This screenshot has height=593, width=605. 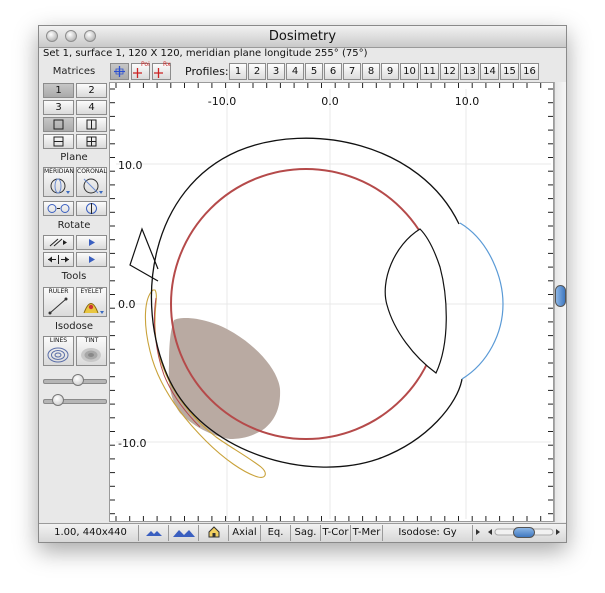 What do you see at coordinates (333, 71) in the screenshot?
I see `profile-button-6: 6` at bounding box center [333, 71].